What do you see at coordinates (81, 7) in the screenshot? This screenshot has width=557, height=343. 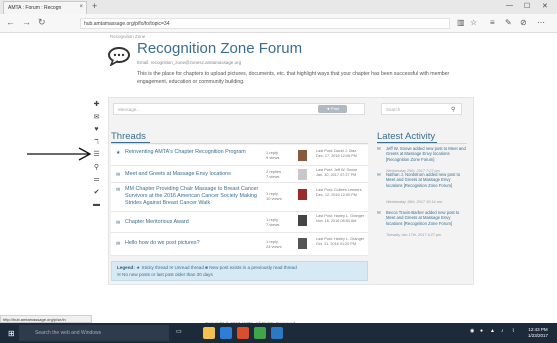 I see `tab-close-icon: ×` at bounding box center [81, 7].